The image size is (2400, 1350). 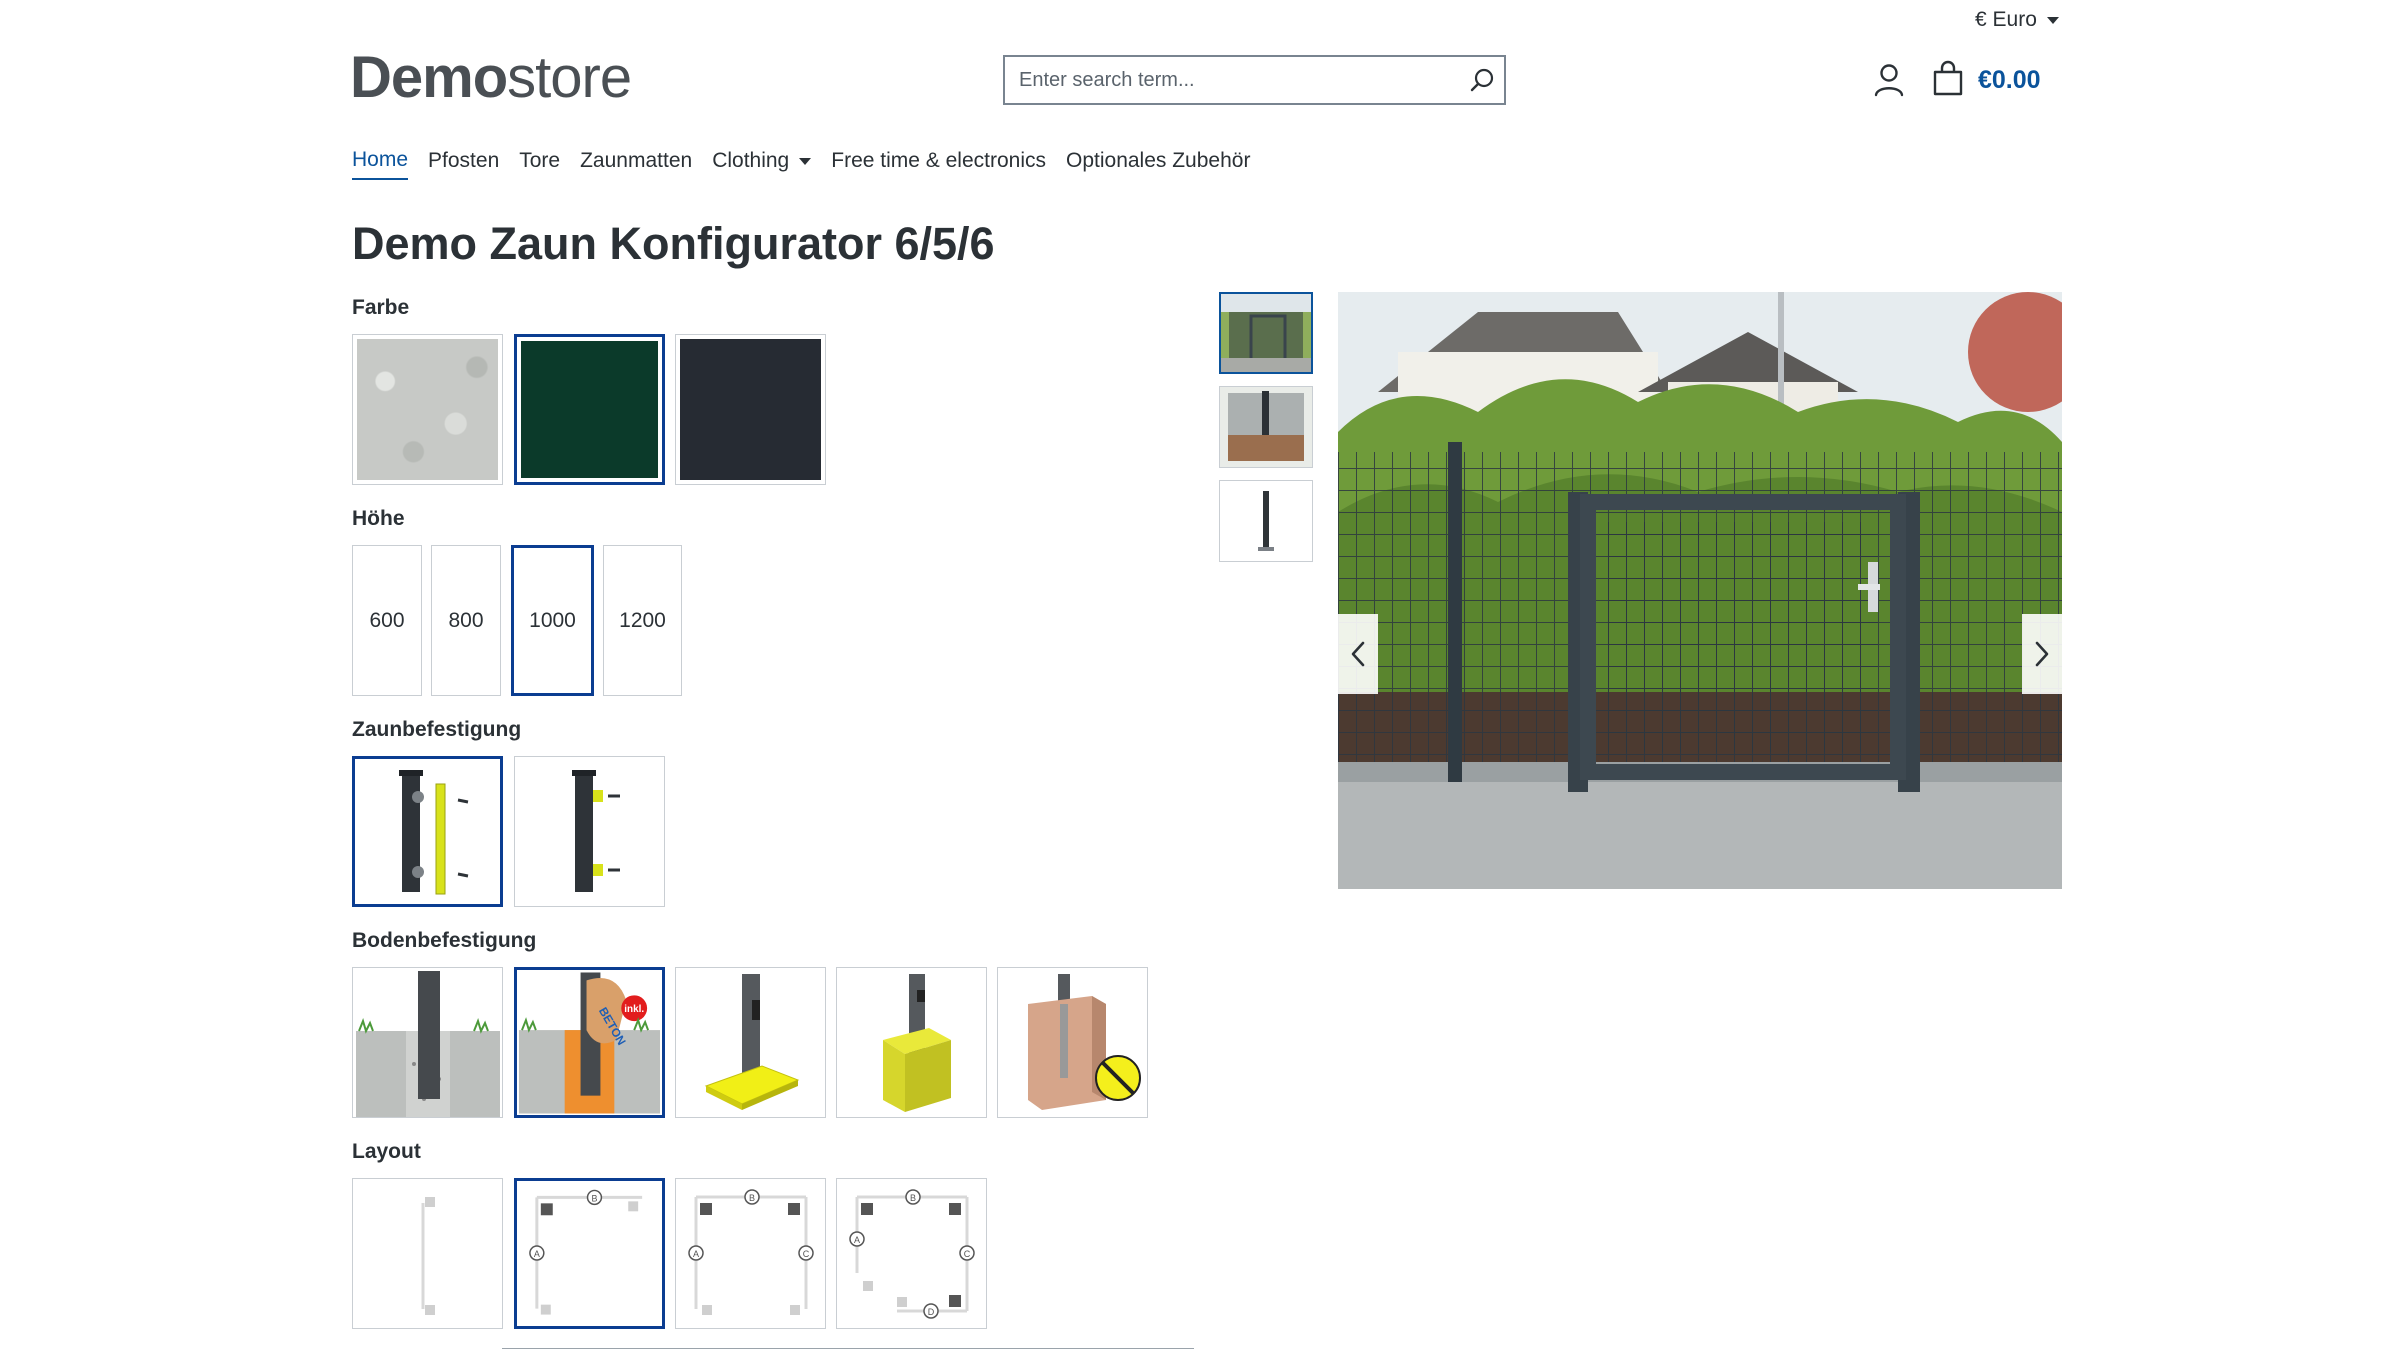 I want to click on anthracite-swatch, so click(x=750, y=409).